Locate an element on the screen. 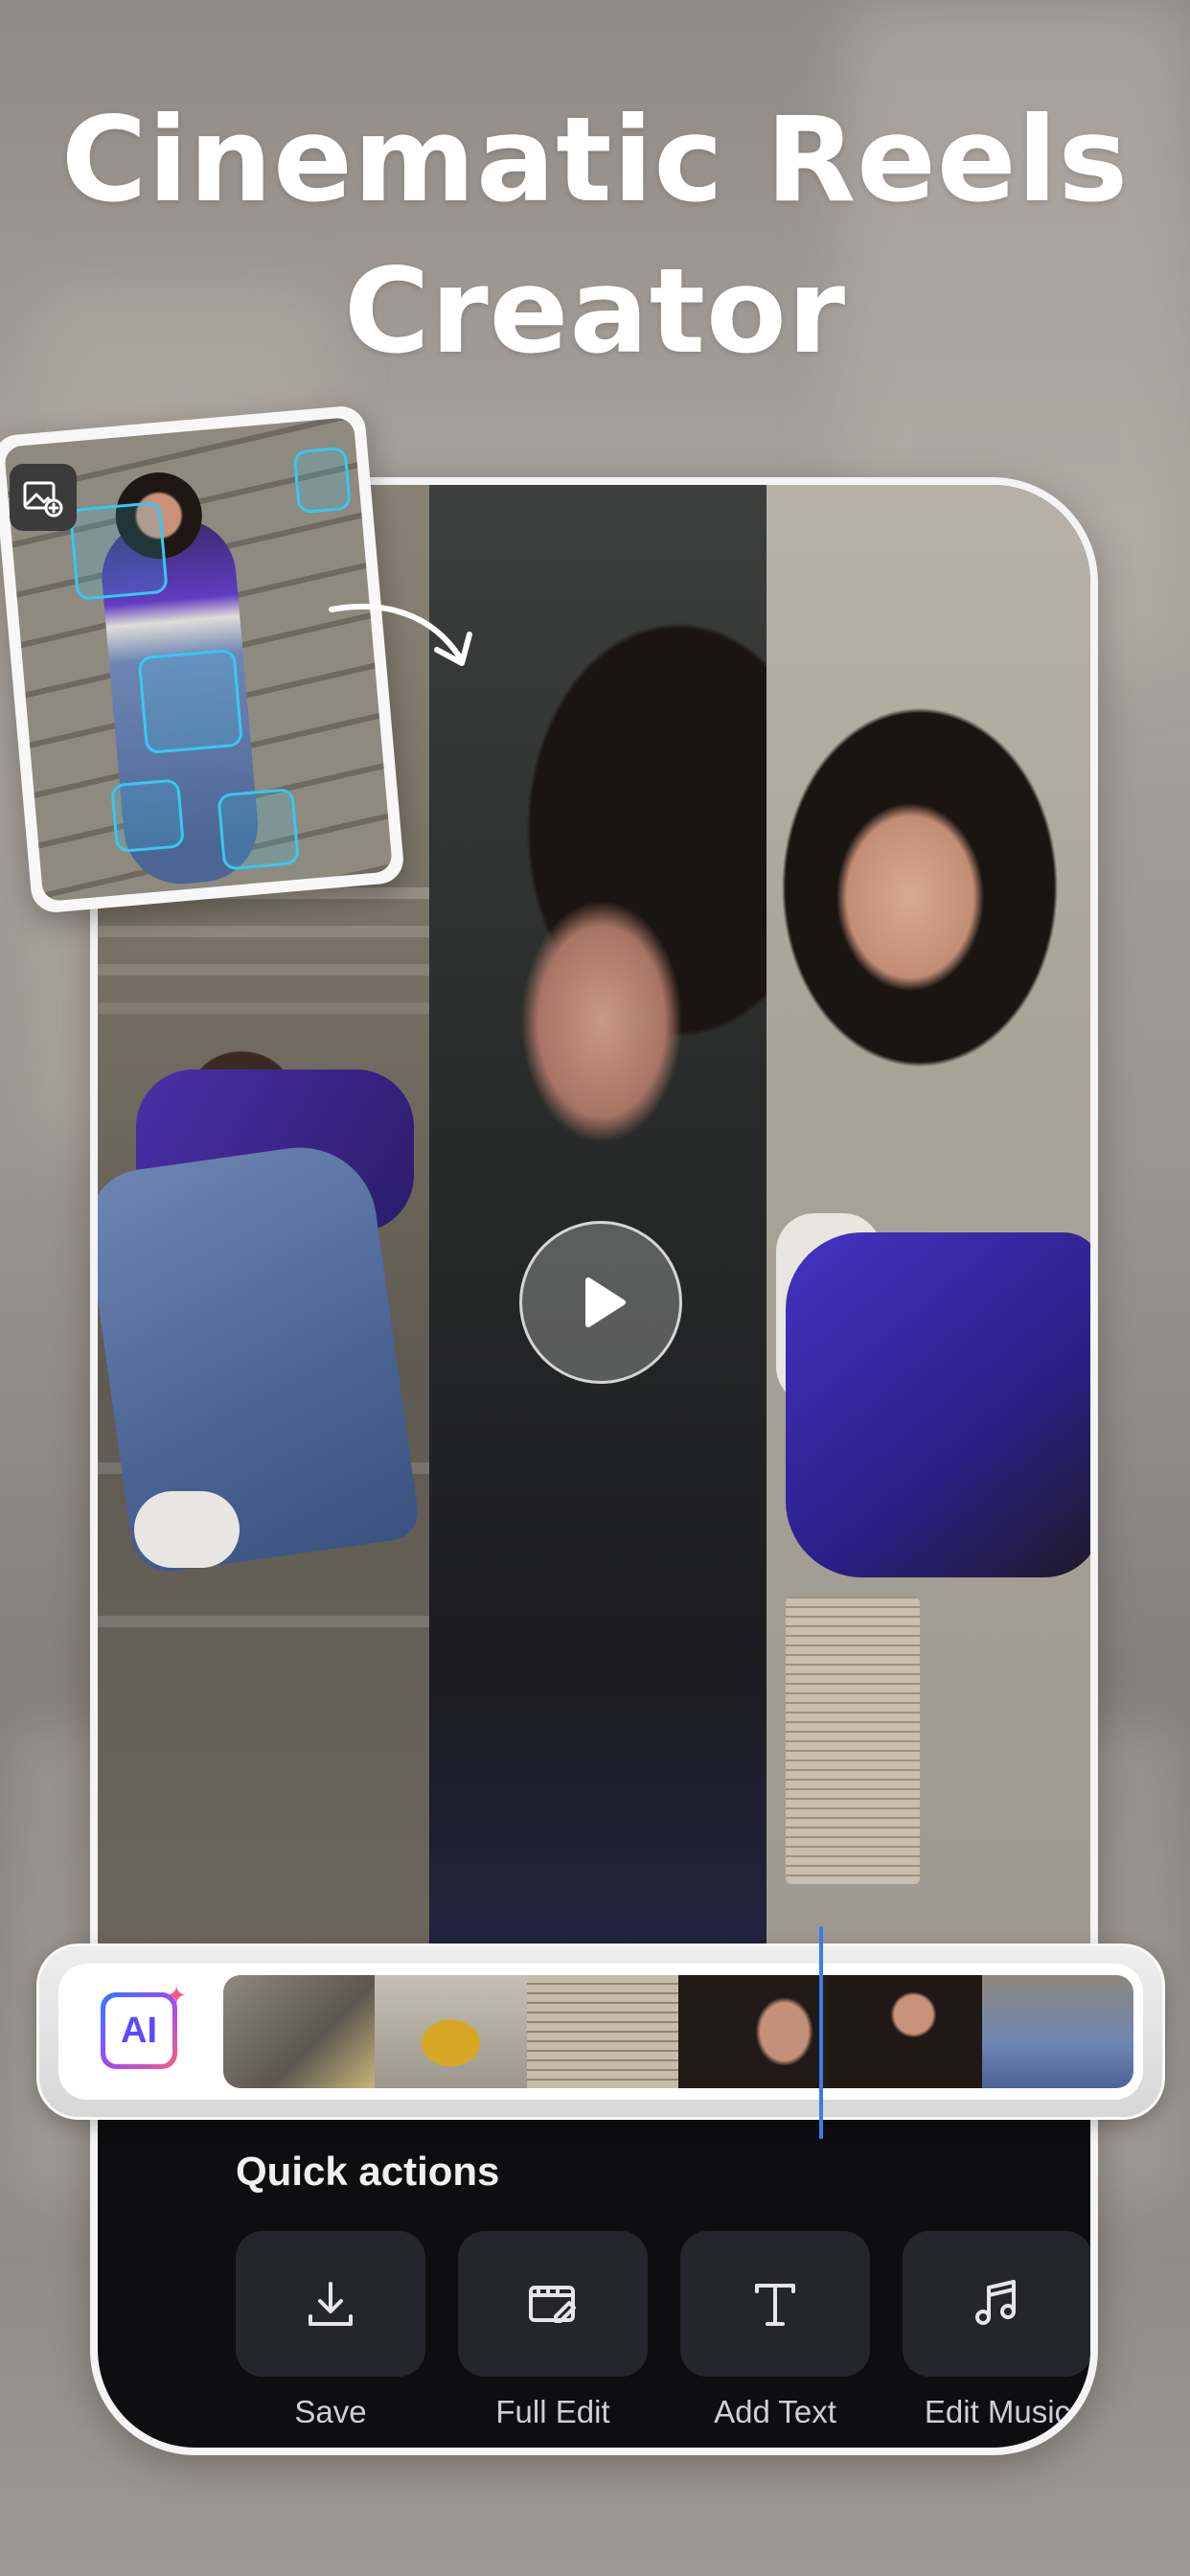 This screenshot has width=1190, height=2576. text-icon is located at coordinates (775, 2305).